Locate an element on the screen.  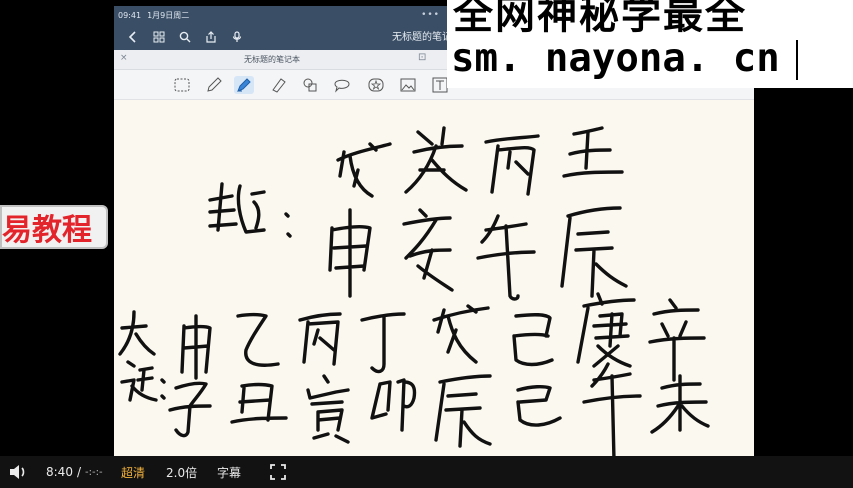
eraser-icon is located at coordinates (278, 85).